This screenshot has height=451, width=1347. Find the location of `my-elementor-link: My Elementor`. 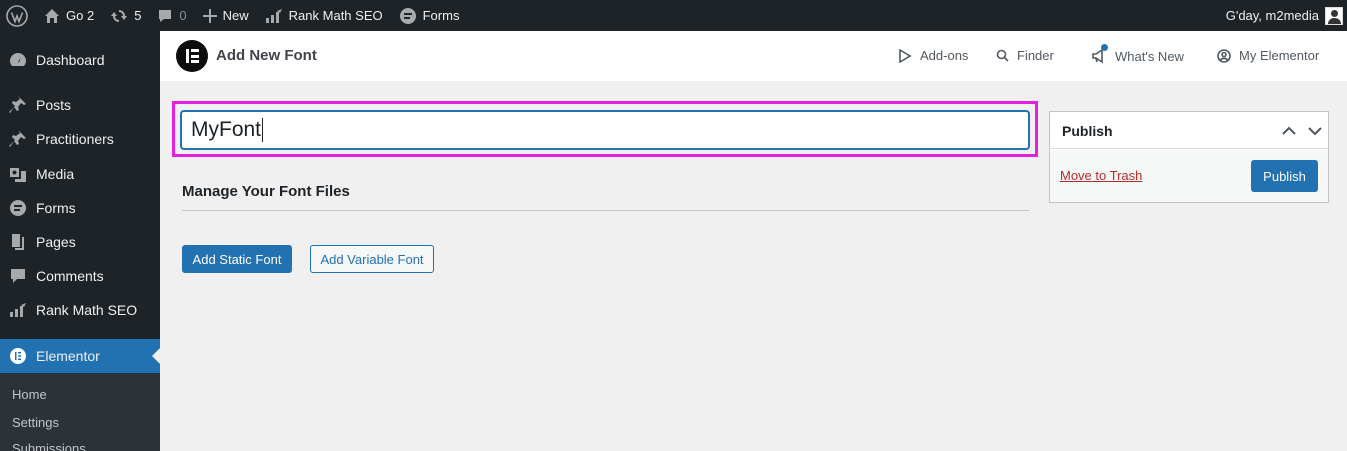

my-elementor-link: My Elementor is located at coordinates (1268, 55).